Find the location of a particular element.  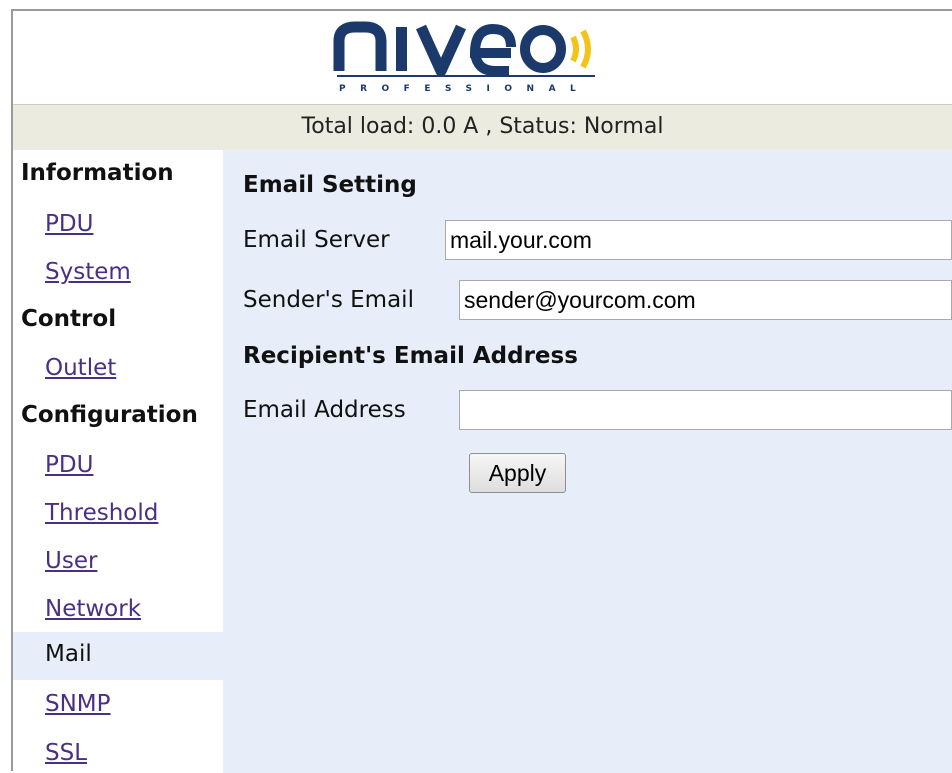

email-setting-title: Email Setting is located at coordinates (330, 185).